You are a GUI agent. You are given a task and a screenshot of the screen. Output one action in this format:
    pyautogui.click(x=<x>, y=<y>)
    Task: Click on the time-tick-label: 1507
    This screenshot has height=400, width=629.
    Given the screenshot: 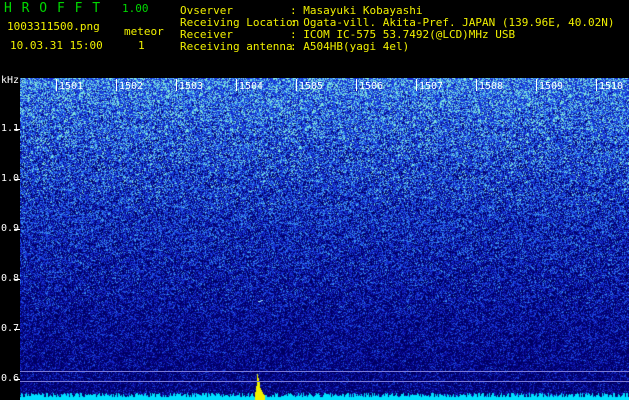 What is the action you would take?
    pyautogui.click(x=431, y=86)
    